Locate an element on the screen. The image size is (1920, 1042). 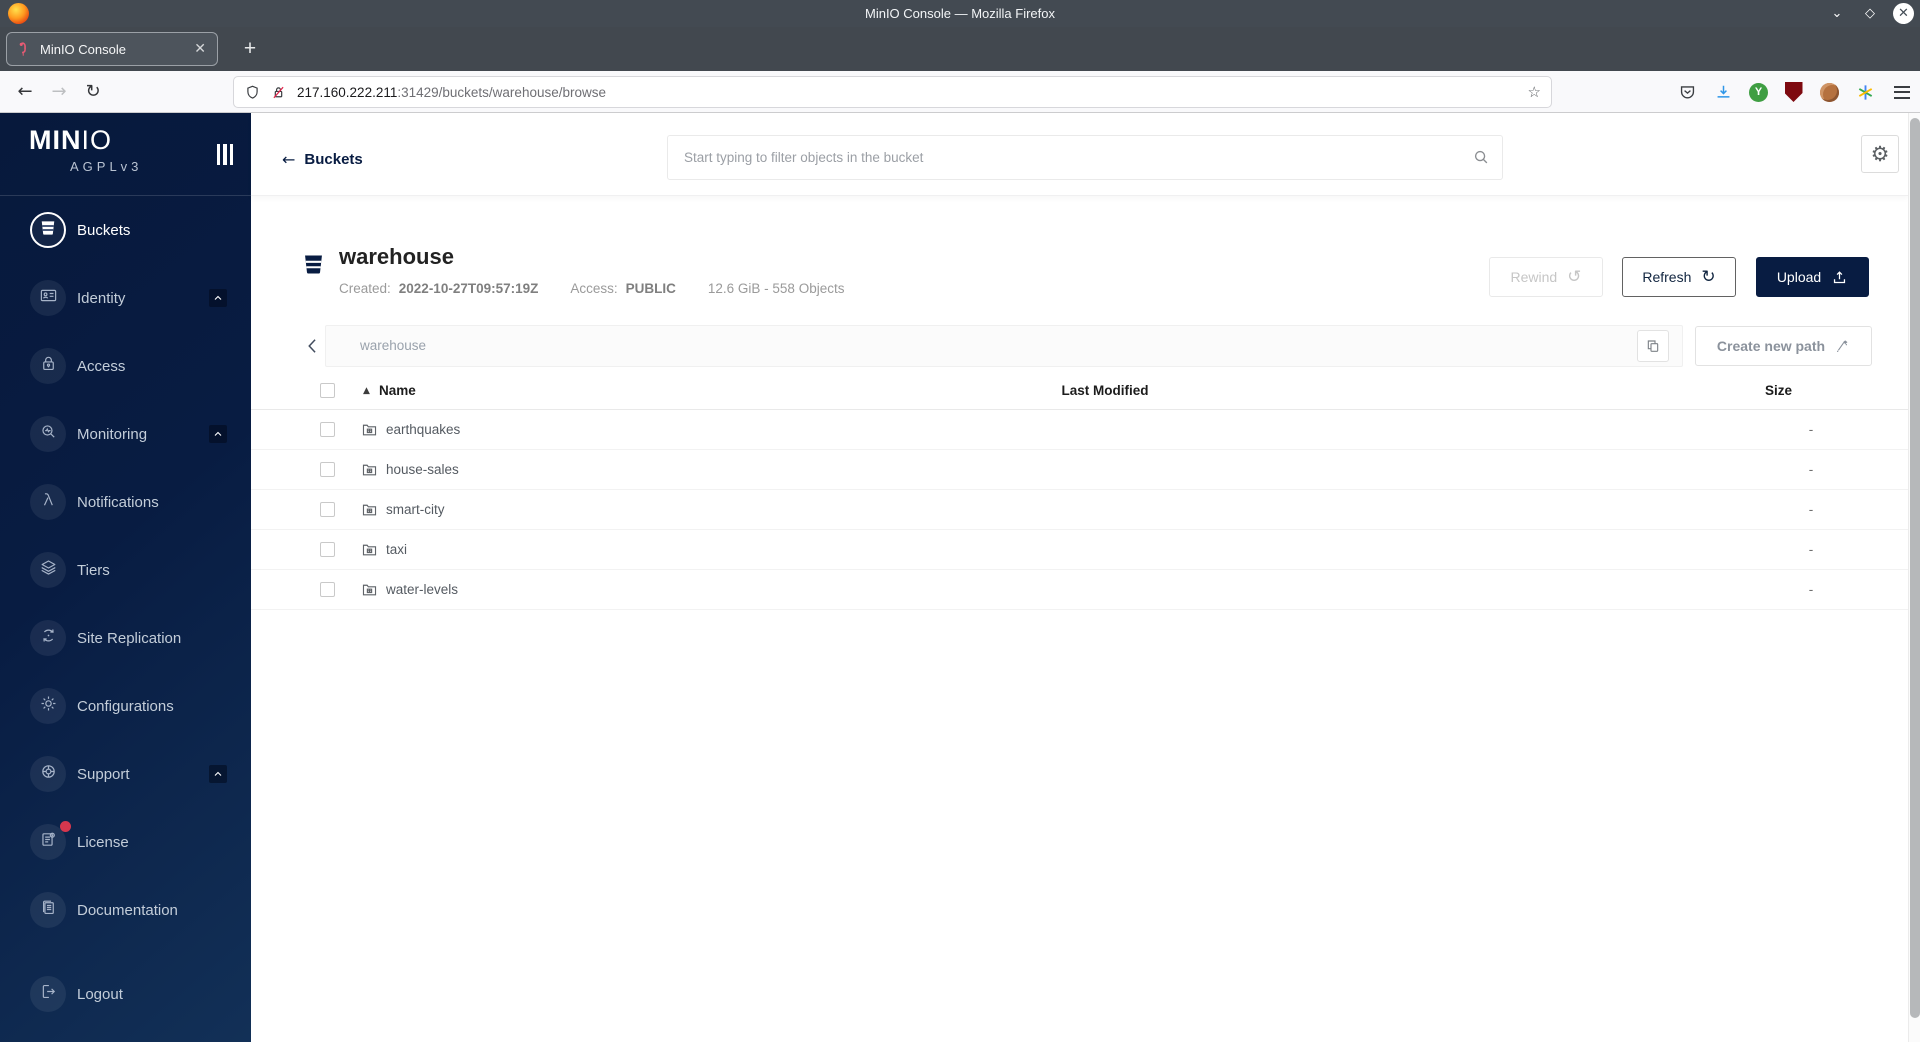
path-bar: warehouse Create new path is located at coordinates (1079, 346).